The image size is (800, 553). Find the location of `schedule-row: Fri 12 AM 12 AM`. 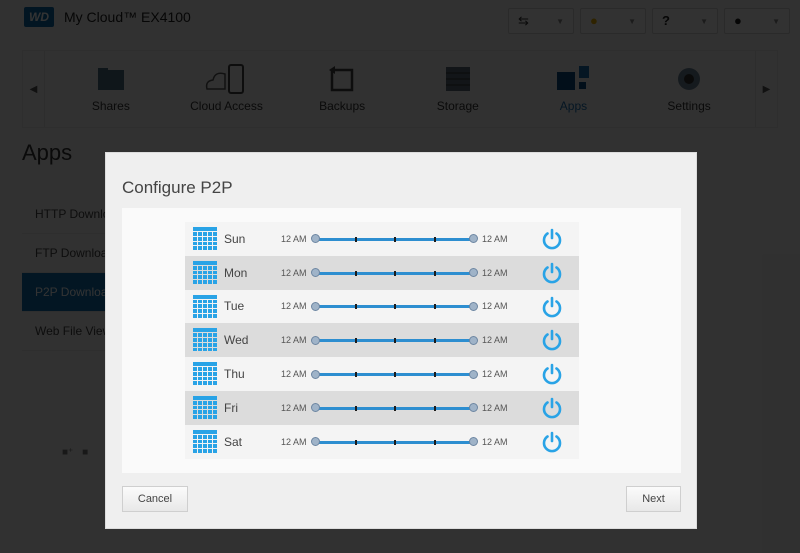

schedule-row: Fri 12 AM 12 AM is located at coordinates (382, 407).